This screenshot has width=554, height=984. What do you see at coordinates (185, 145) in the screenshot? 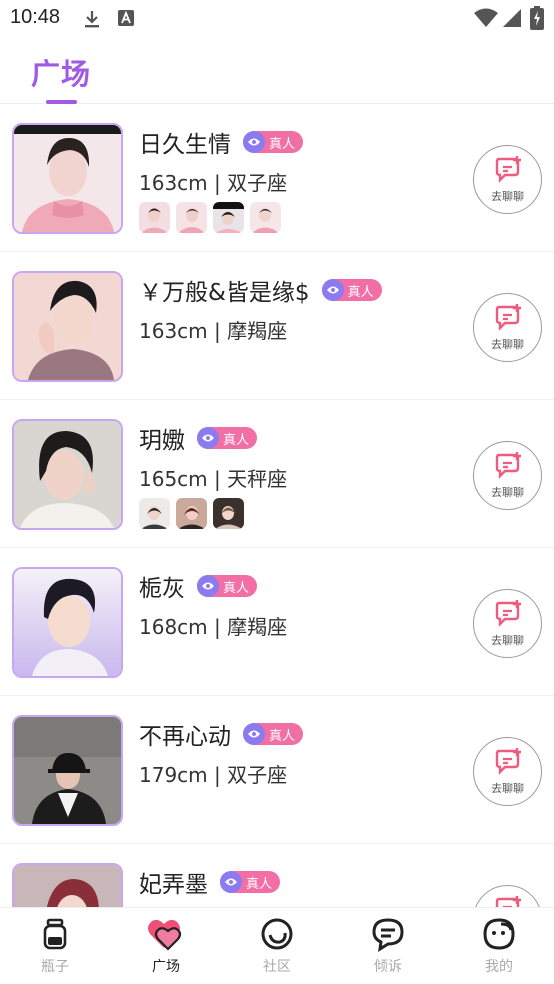
I see `user-name: 日久生情` at bounding box center [185, 145].